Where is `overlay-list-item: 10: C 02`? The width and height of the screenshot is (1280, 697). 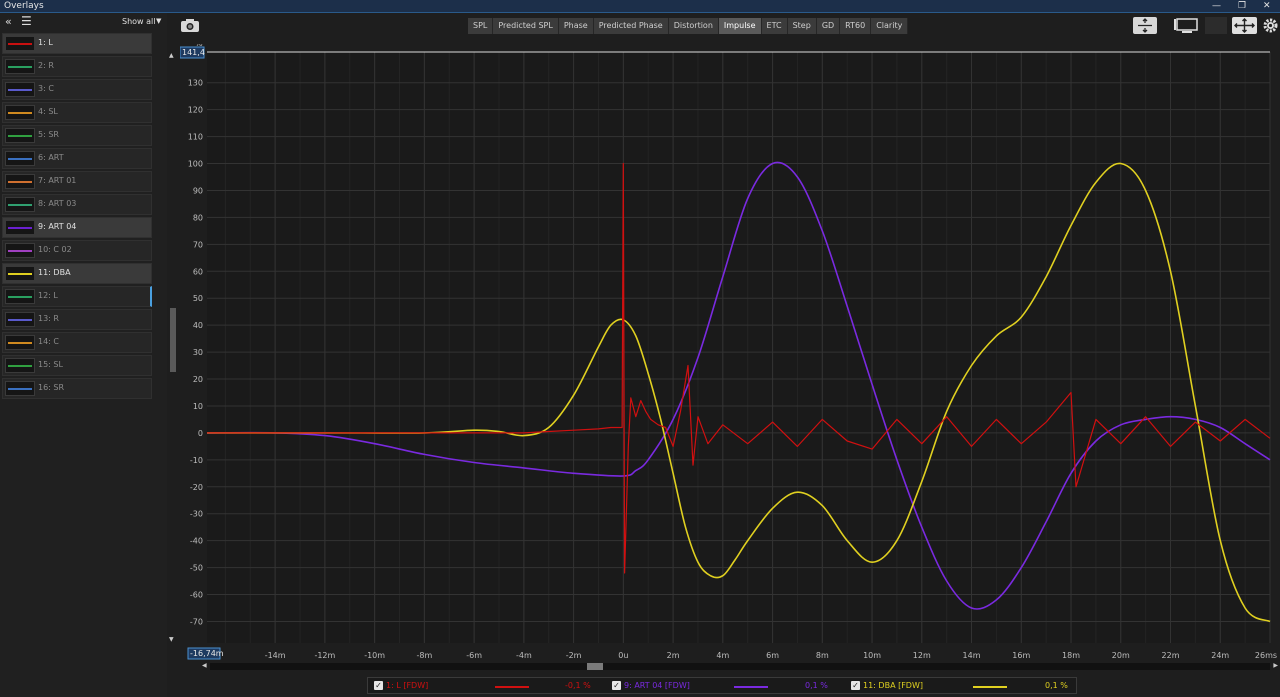 overlay-list-item: 10: C 02 is located at coordinates (77, 250).